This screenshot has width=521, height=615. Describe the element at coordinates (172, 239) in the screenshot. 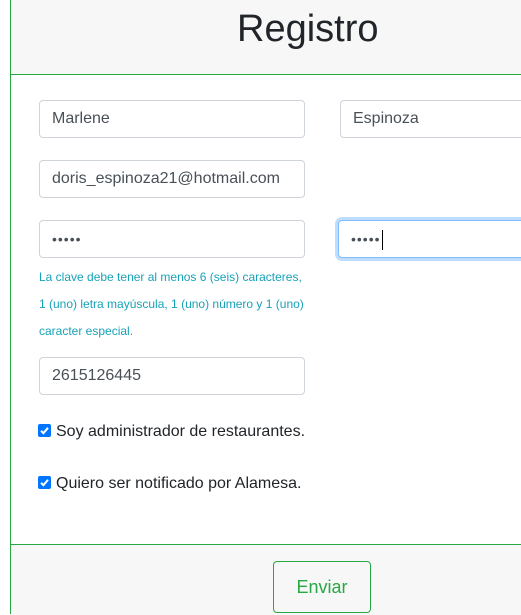

I see `password-field: •••••` at that location.